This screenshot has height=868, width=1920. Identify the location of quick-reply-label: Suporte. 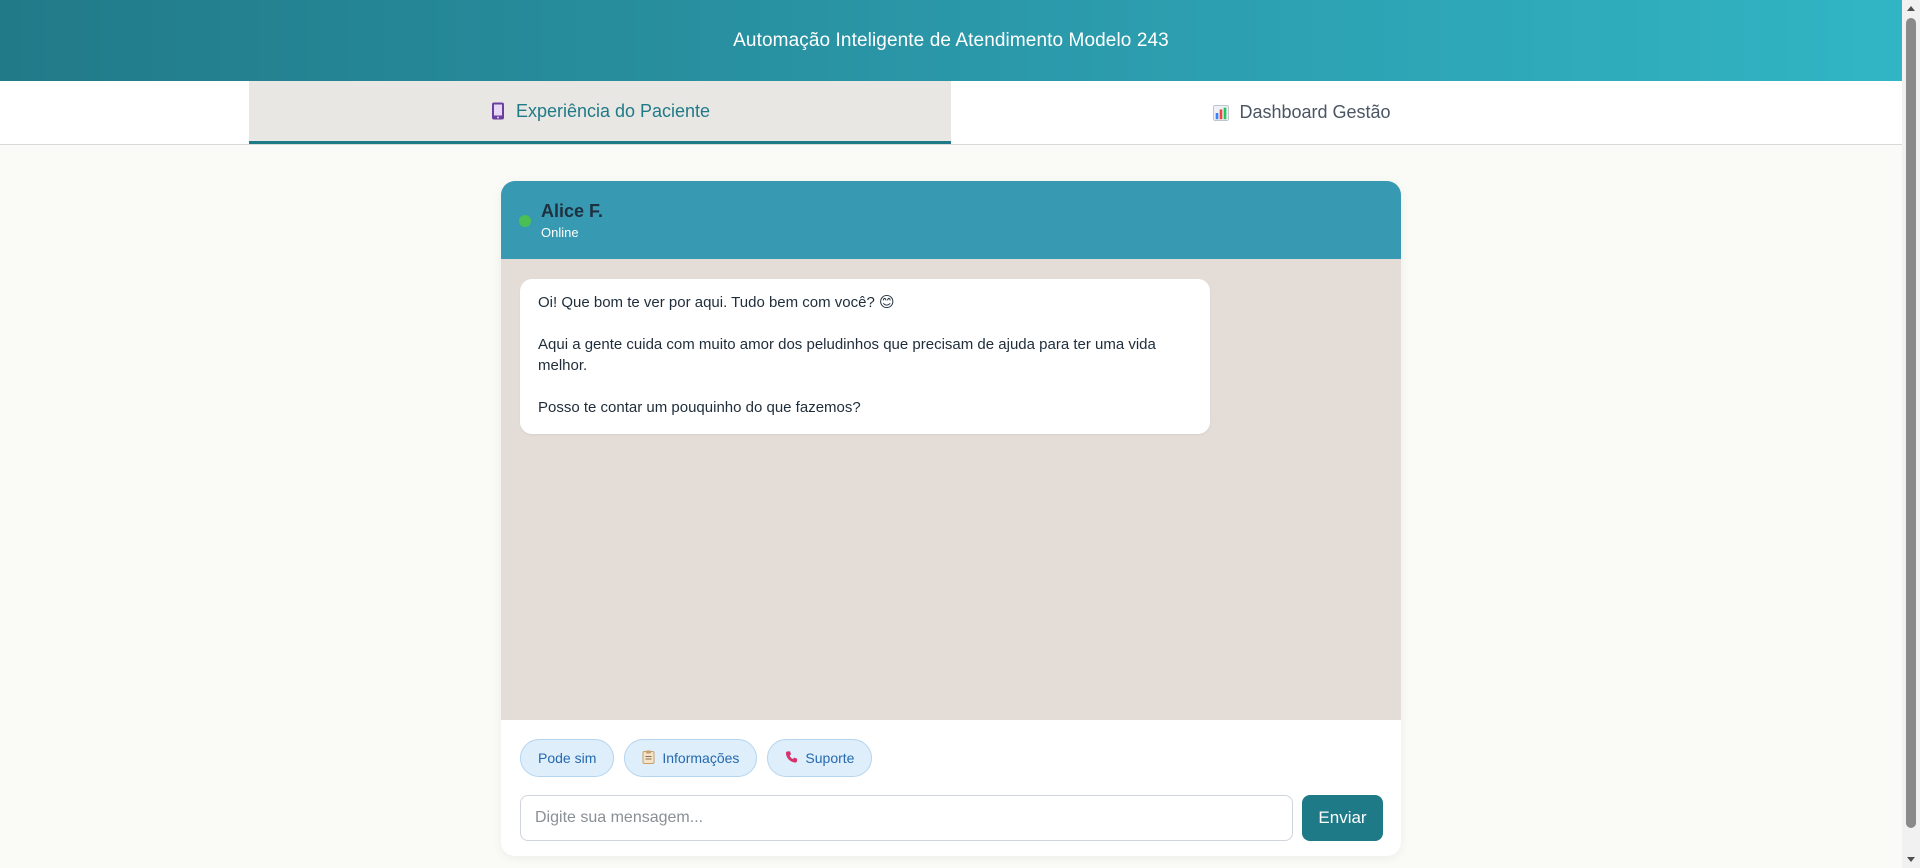
(830, 758).